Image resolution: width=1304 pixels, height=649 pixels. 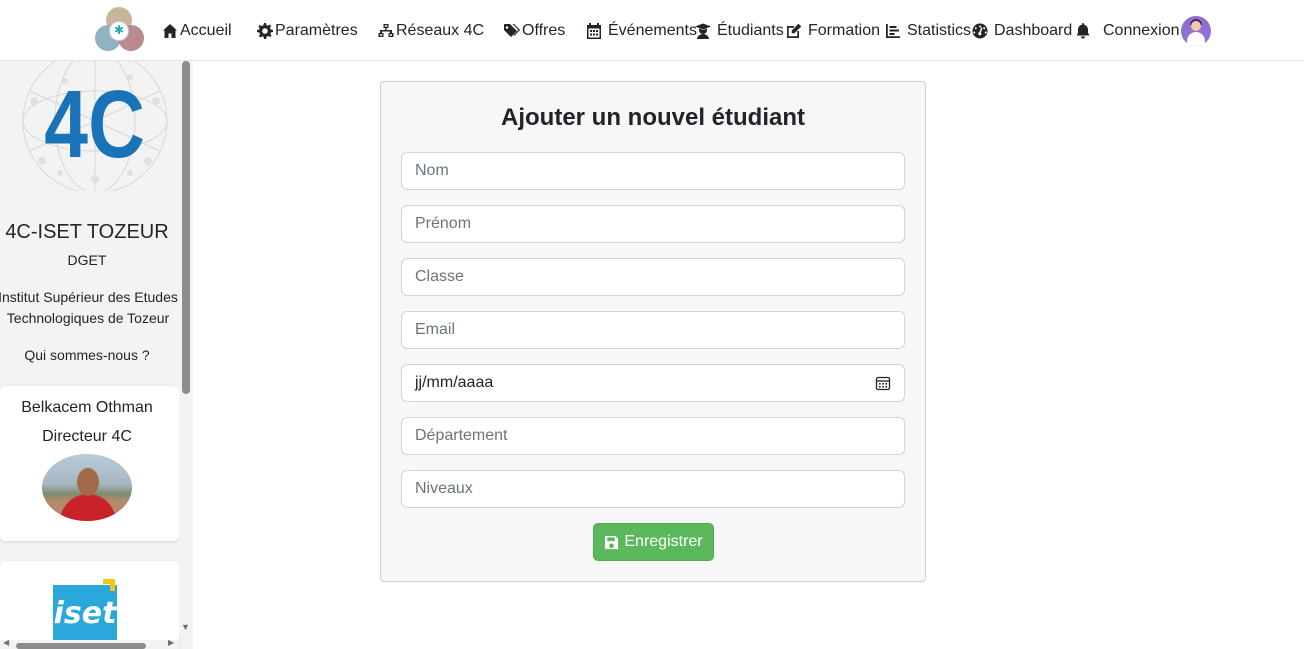 I want to click on nav-label: Dashboard, so click(x=1033, y=30).